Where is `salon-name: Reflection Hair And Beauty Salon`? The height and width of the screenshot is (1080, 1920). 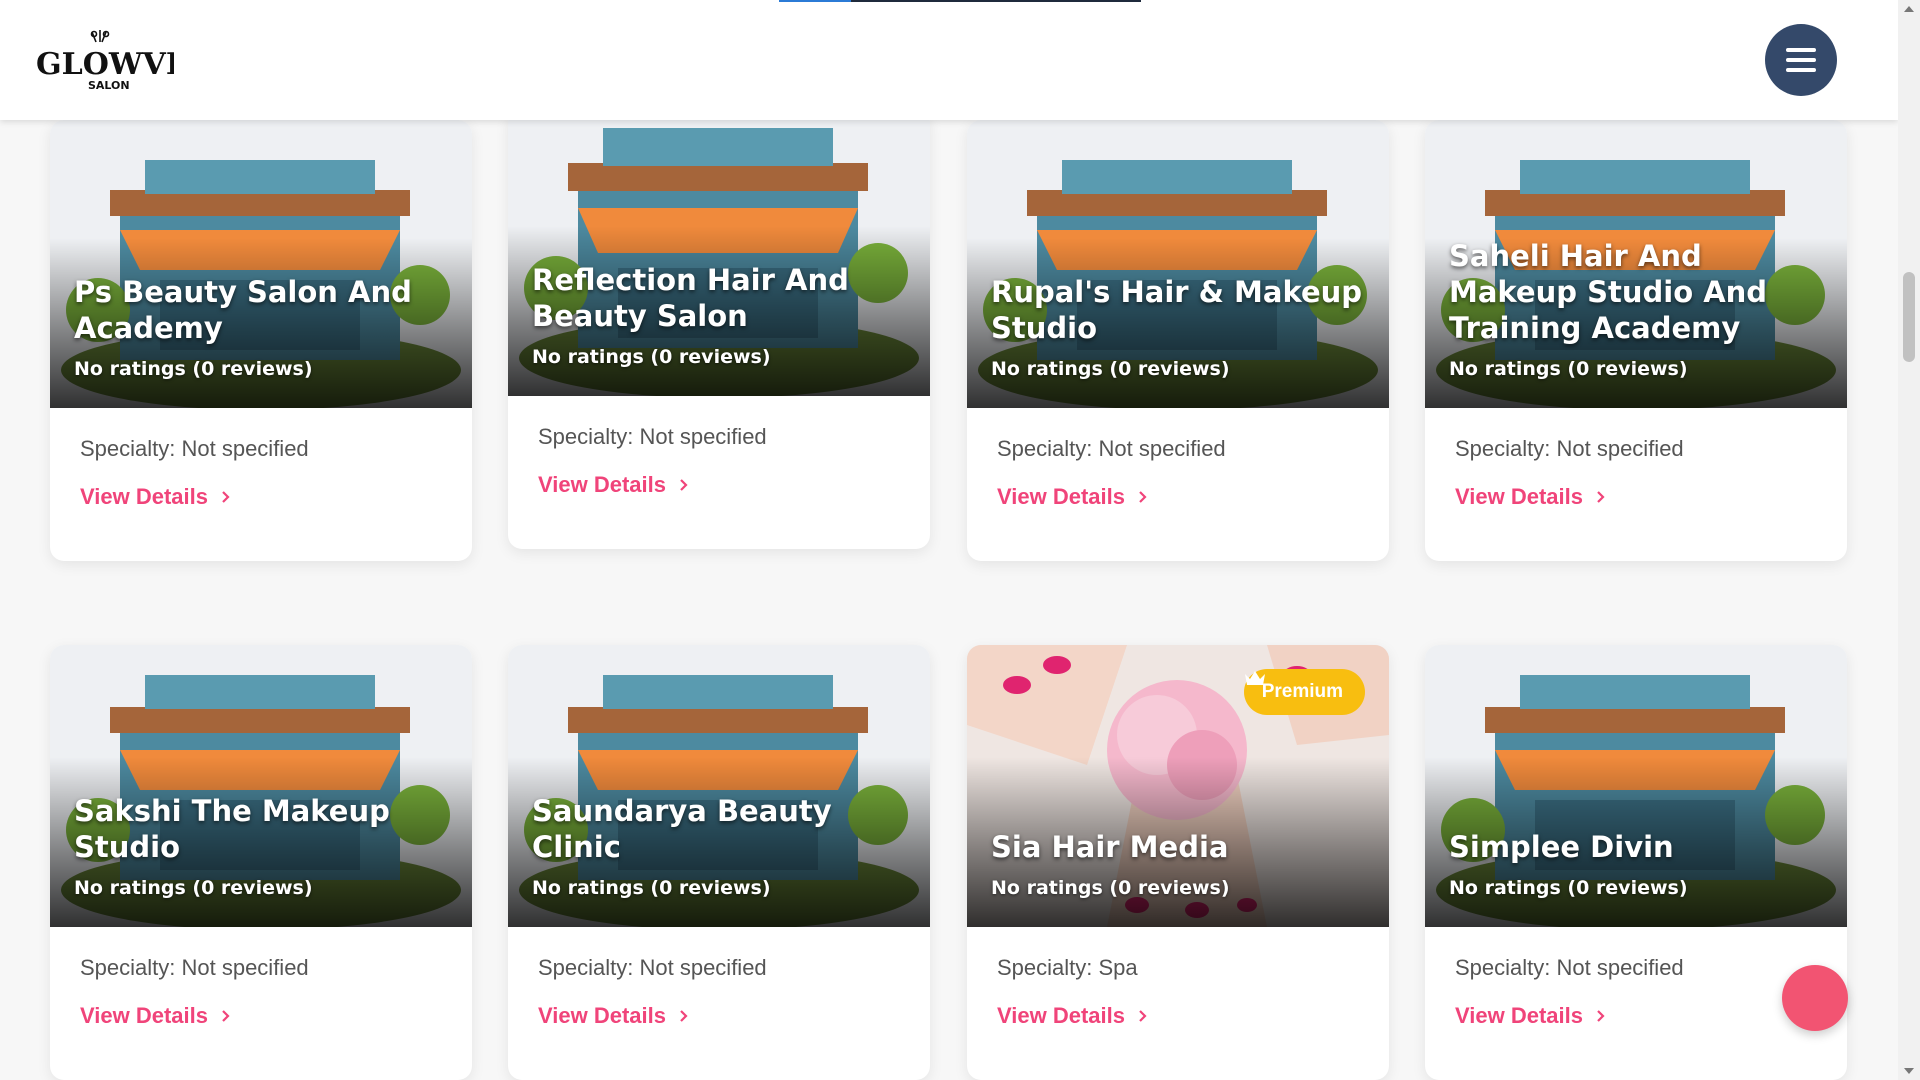
salon-name: Reflection Hair And Beauty Salon is located at coordinates (690, 298).